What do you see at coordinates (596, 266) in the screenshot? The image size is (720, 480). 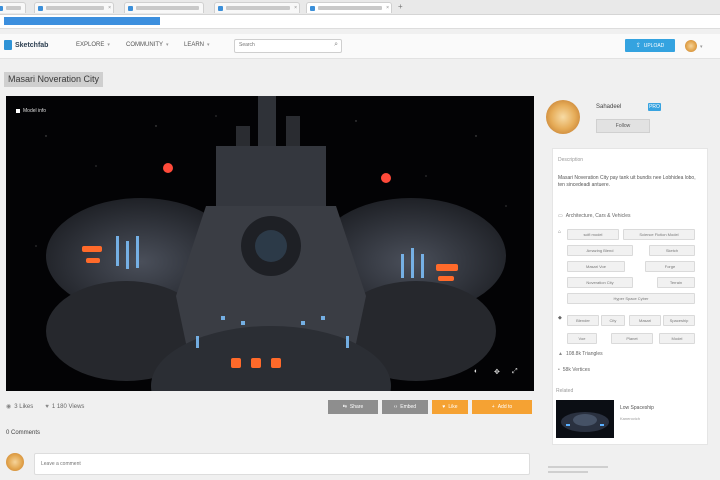 I see `tag: Masari Voe` at bounding box center [596, 266].